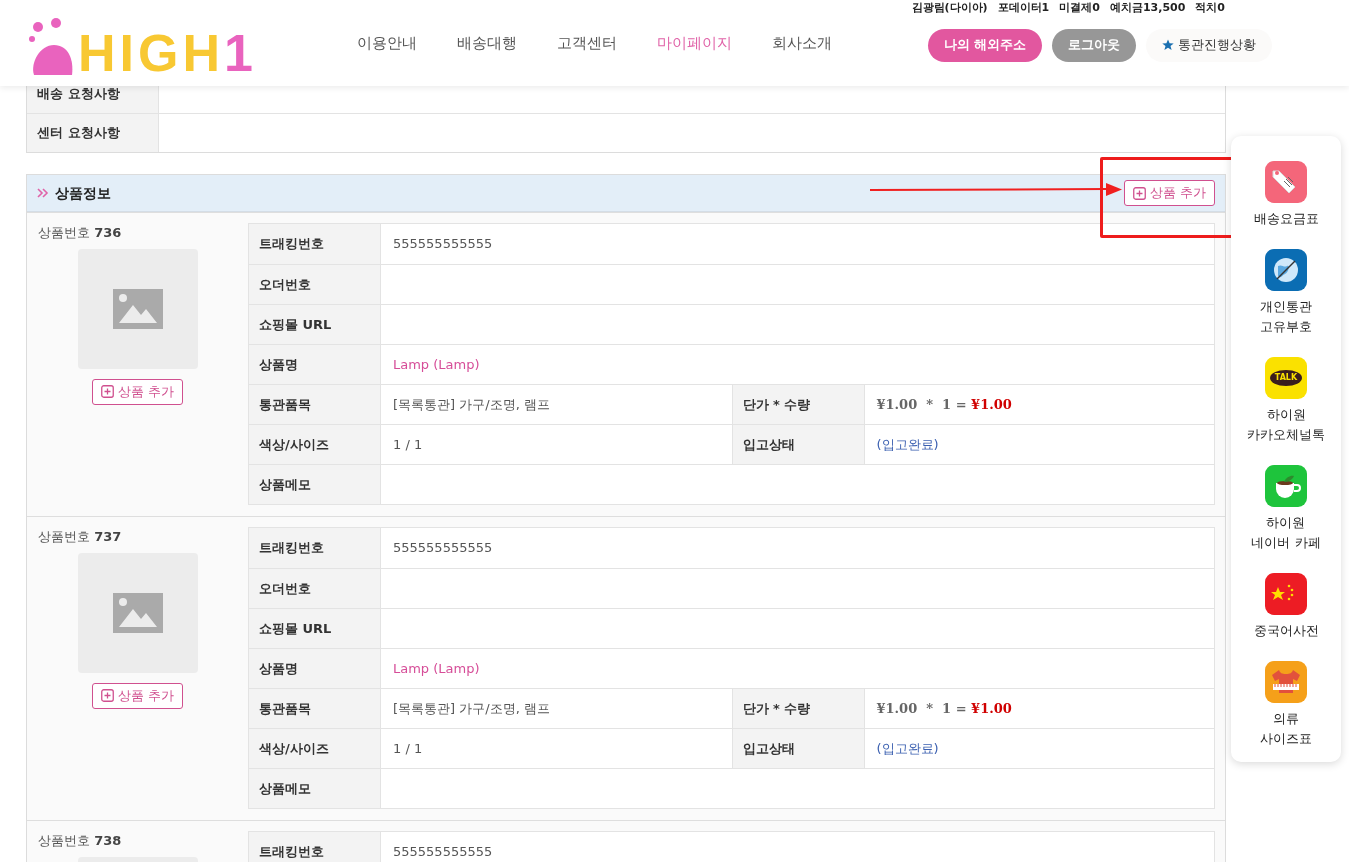 The height and width of the screenshot is (862, 1349). What do you see at coordinates (79, 233) in the screenshot?
I see `product-number: 상품번호 736` at bounding box center [79, 233].